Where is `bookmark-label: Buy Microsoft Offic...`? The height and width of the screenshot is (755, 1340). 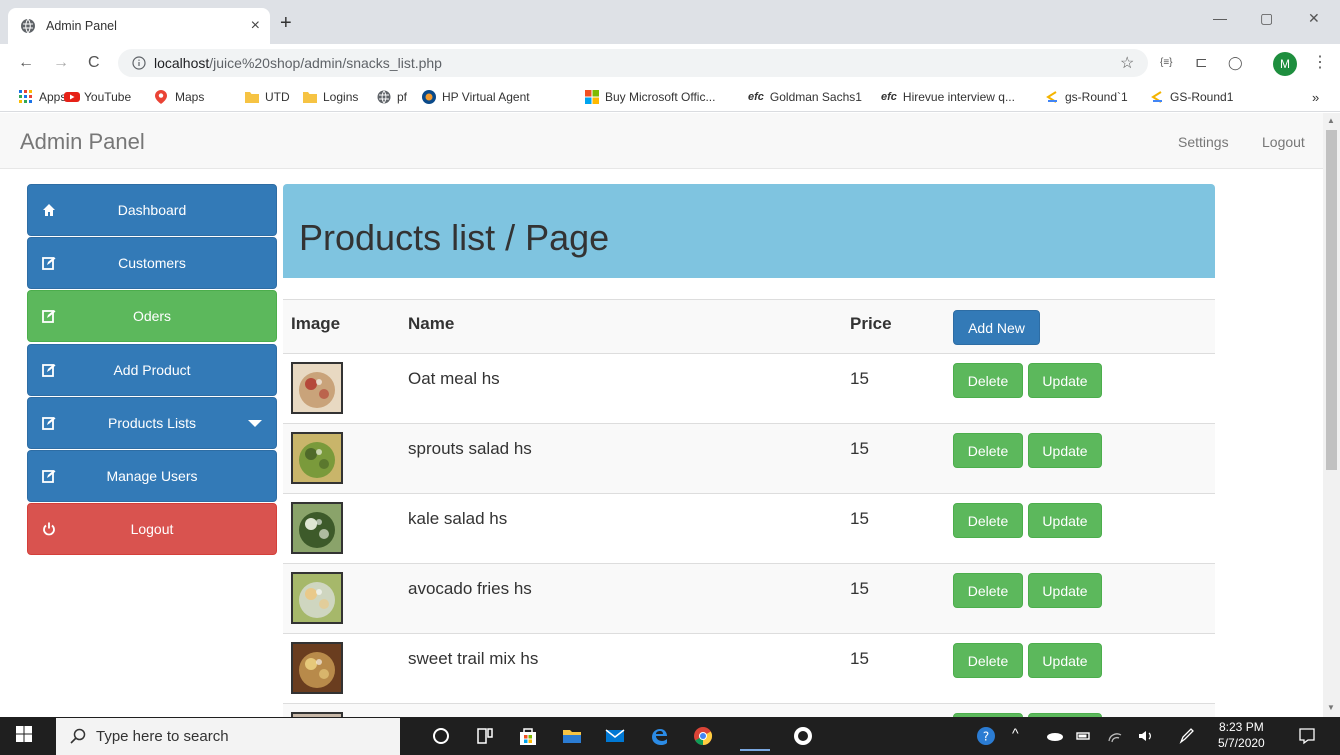 bookmark-label: Buy Microsoft Offic... is located at coordinates (660, 97).